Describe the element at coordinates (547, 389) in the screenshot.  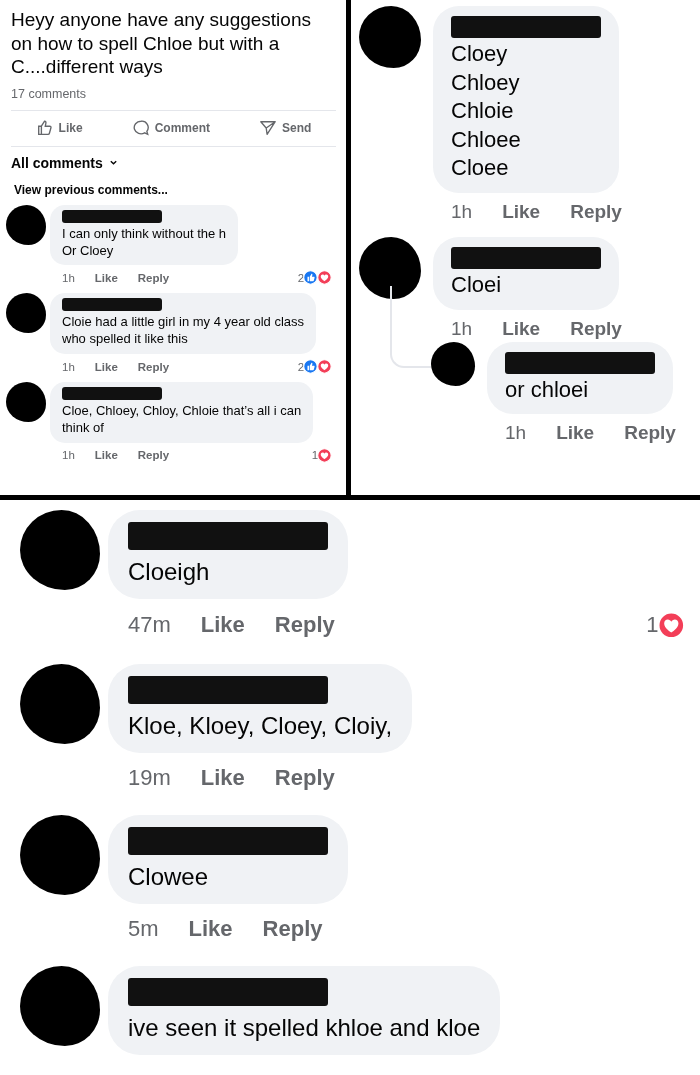
I see `comment-text: or chloei` at that location.